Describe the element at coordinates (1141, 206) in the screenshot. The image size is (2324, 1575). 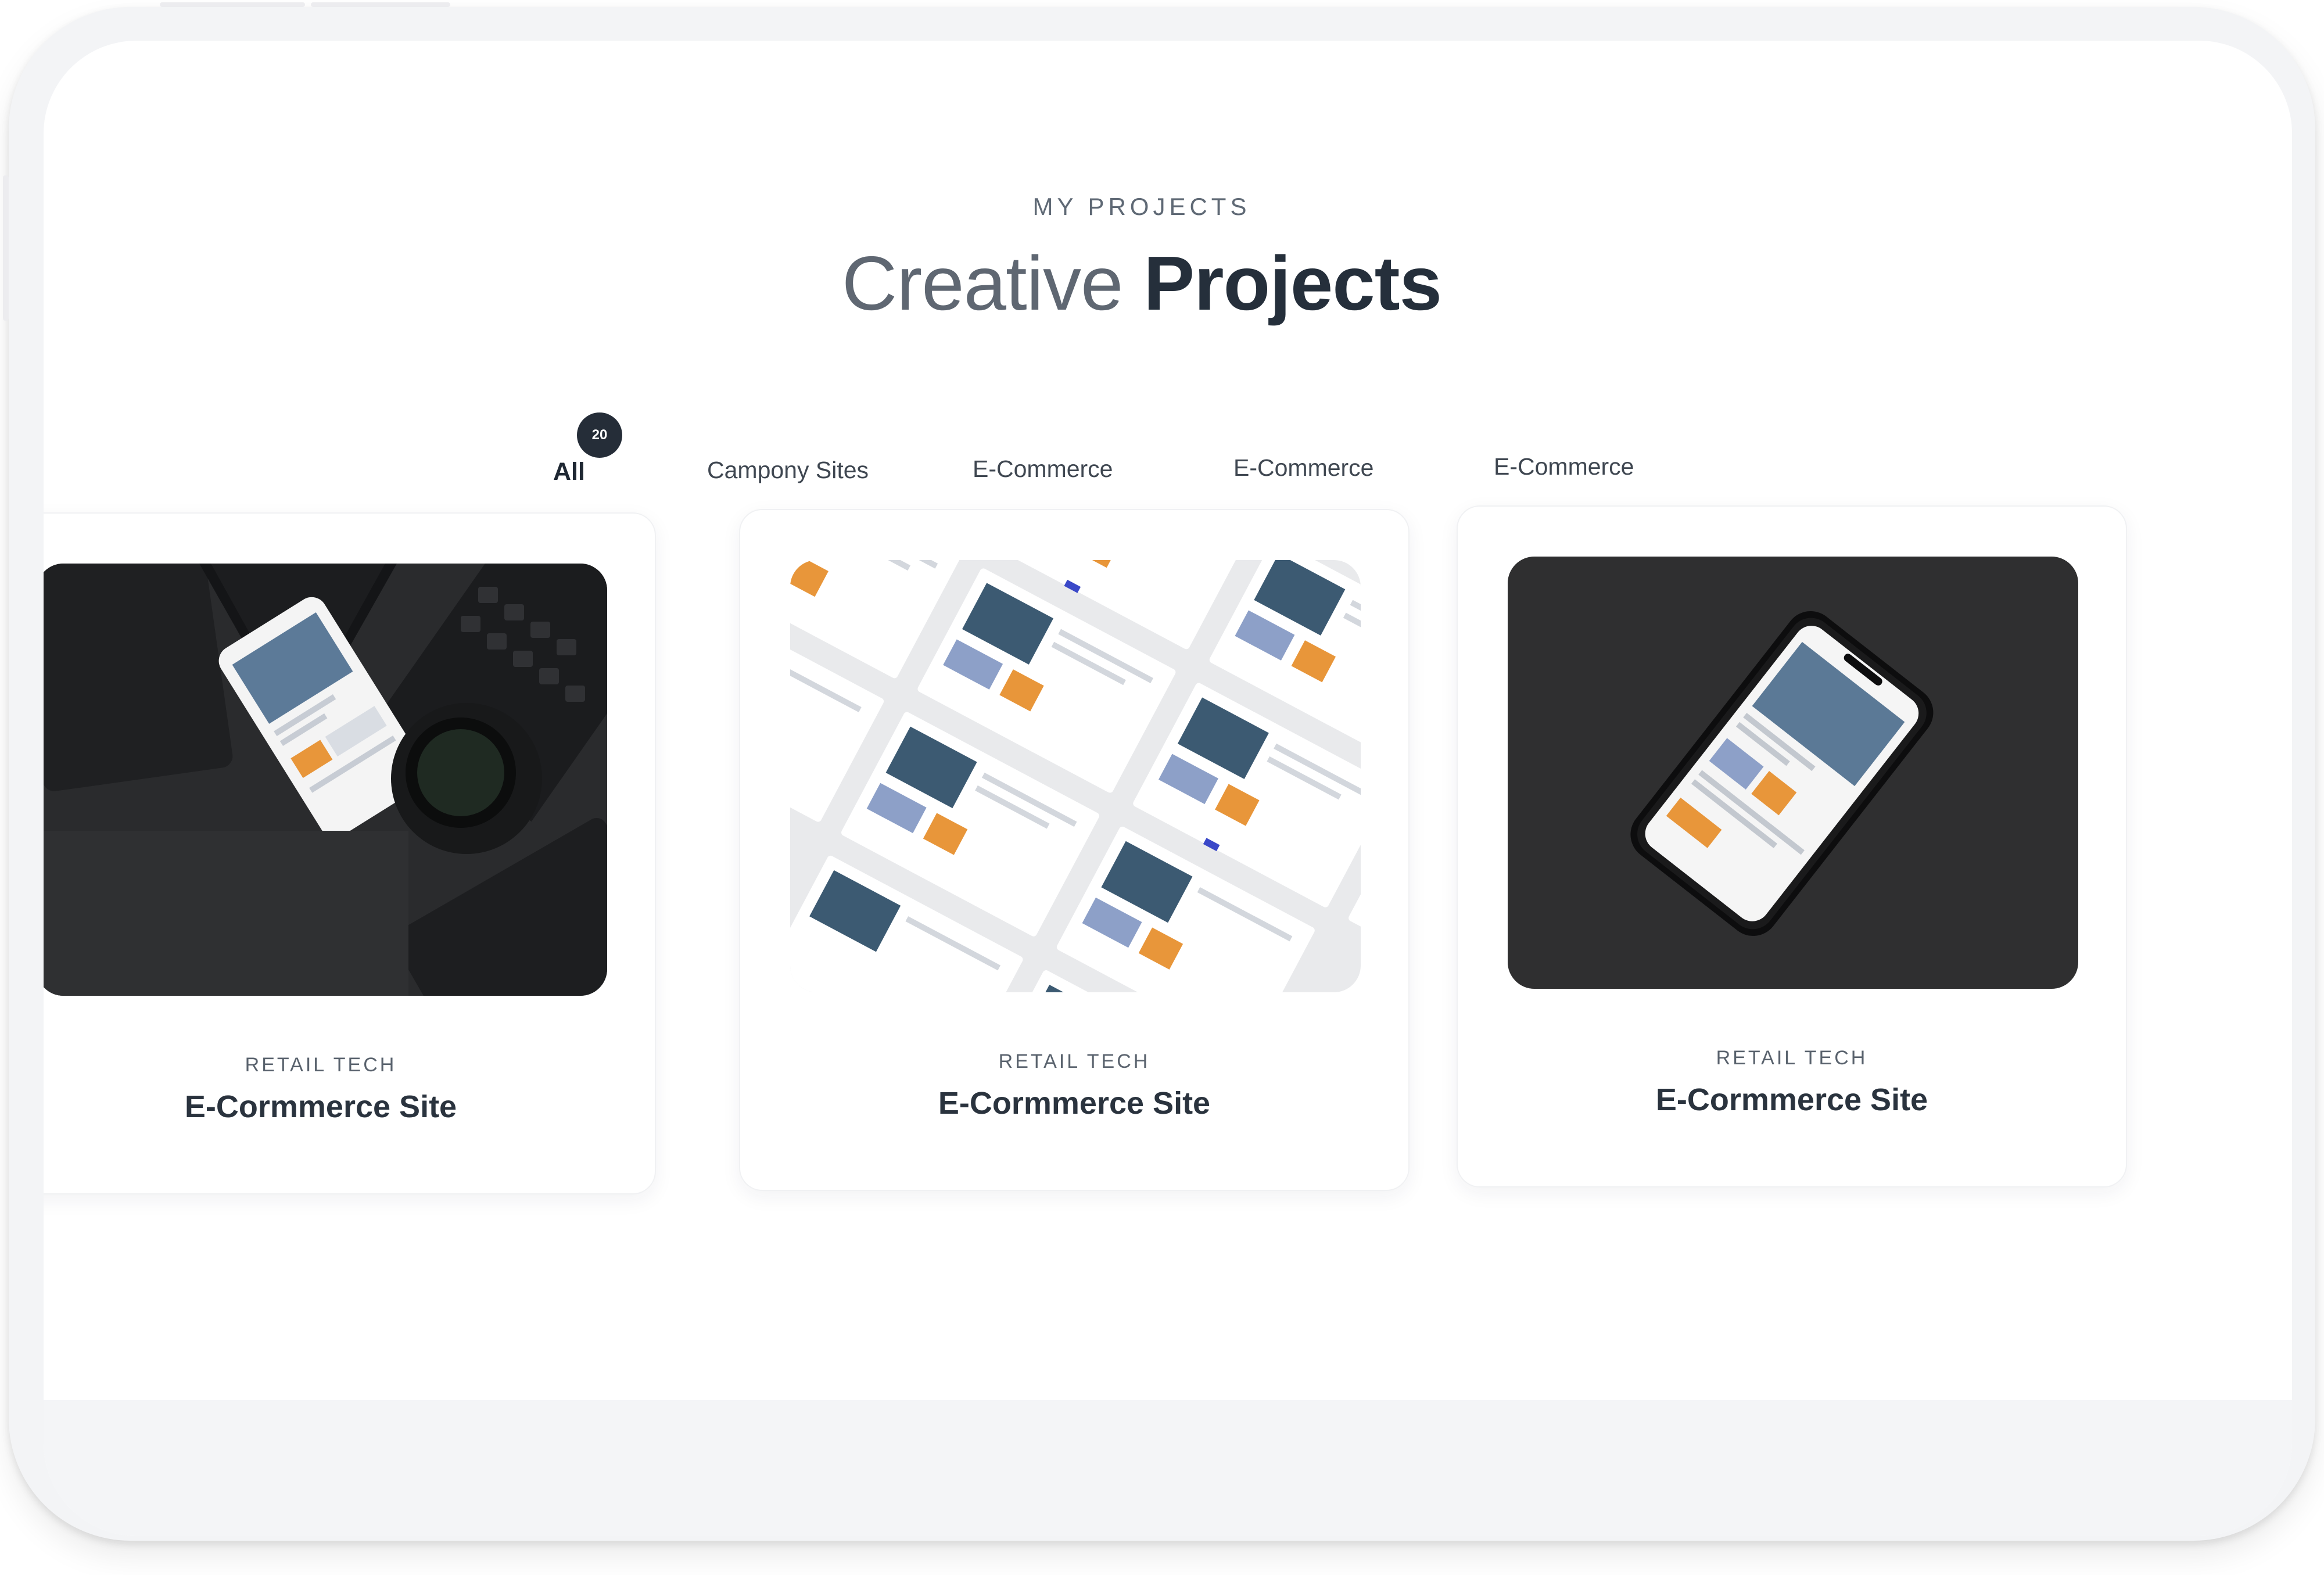
I see `section-eyebrow: MY PROJECTS` at that location.